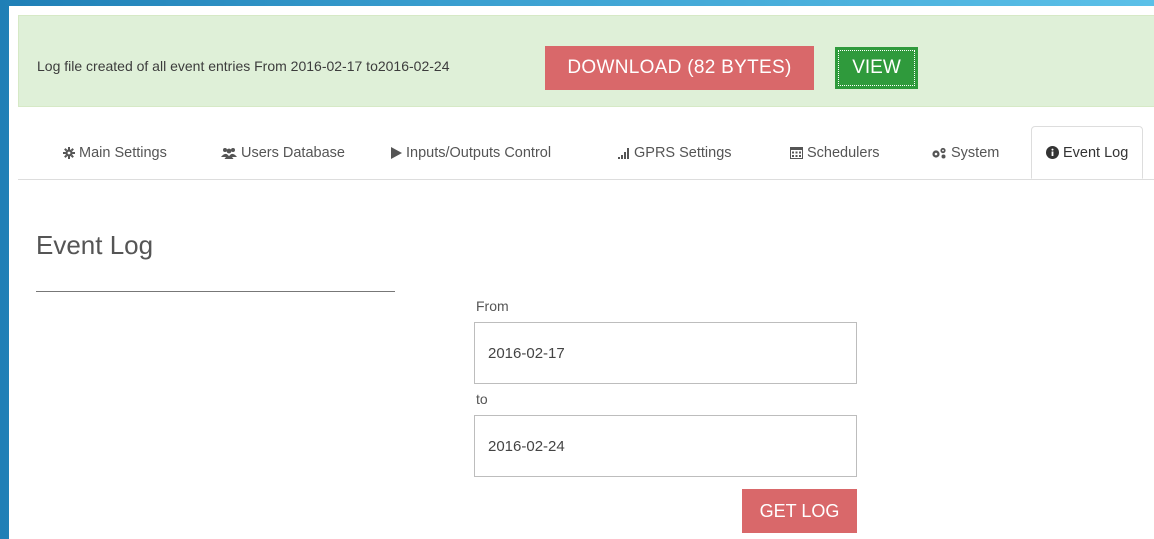 Image resolution: width=1154 pixels, height=539 pixels. What do you see at coordinates (69, 152) in the screenshot?
I see `gear-icon` at bounding box center [69, 152].